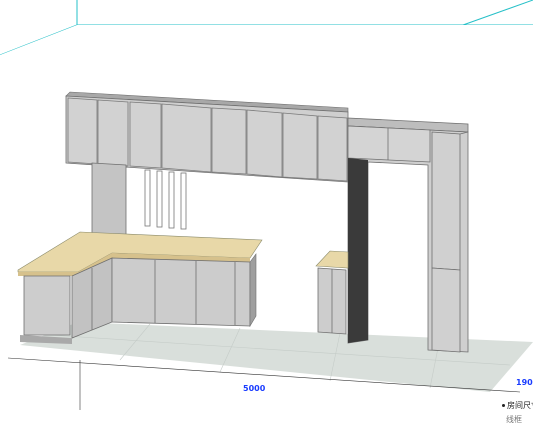 This screenshot has width=533, height=435. Describe the element at coordinates (254, 388) in the screenshot. I see `width-dimension-label: 5000` at that location.